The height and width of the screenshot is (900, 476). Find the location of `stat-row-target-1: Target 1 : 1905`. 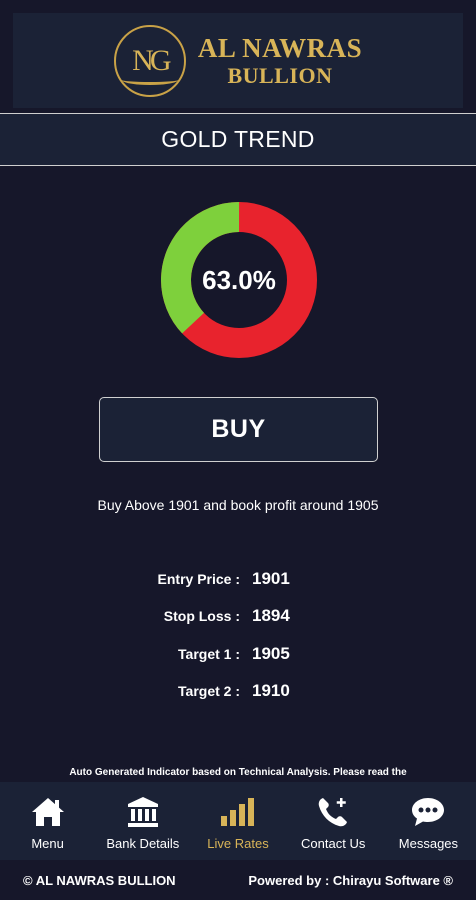

stat-row-target-1: Target 1 : 1905 is located at coordinates (238, 655).